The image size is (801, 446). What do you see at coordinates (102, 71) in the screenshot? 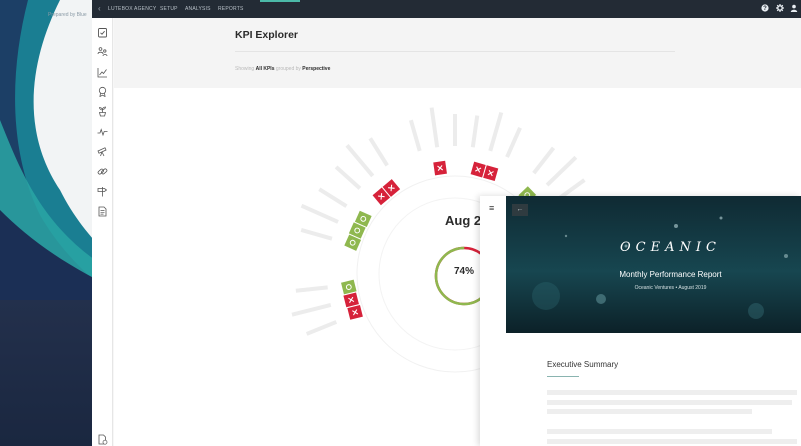
I see `chart-line-icon` at bounding box center [102, 71].